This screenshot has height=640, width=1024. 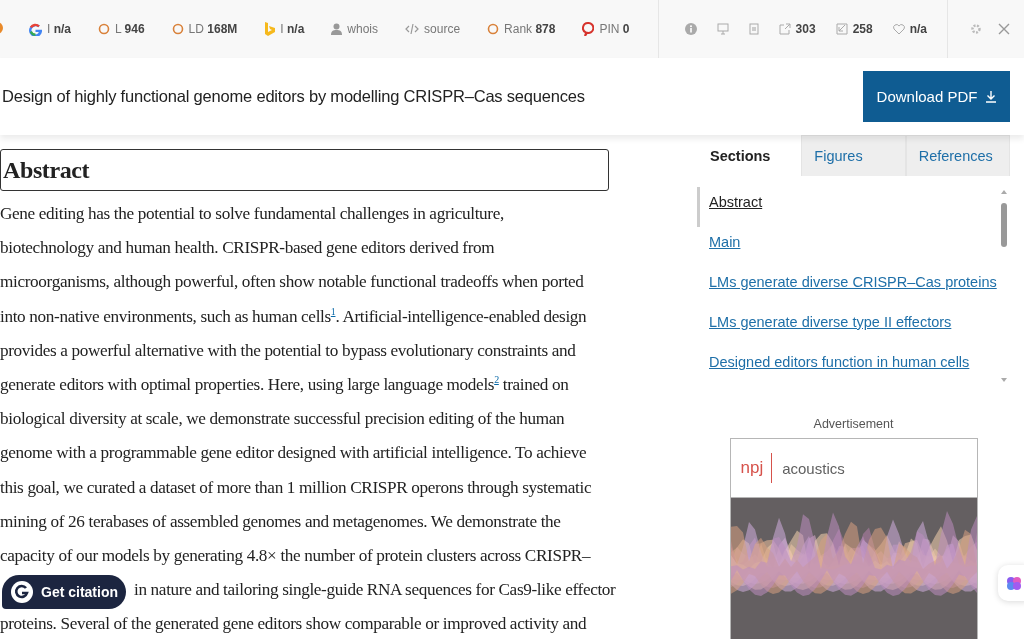 What do you see at coordinates (784, 29) in the screenshot?
I see `external-link-icon` at bounding box center [784, 29].